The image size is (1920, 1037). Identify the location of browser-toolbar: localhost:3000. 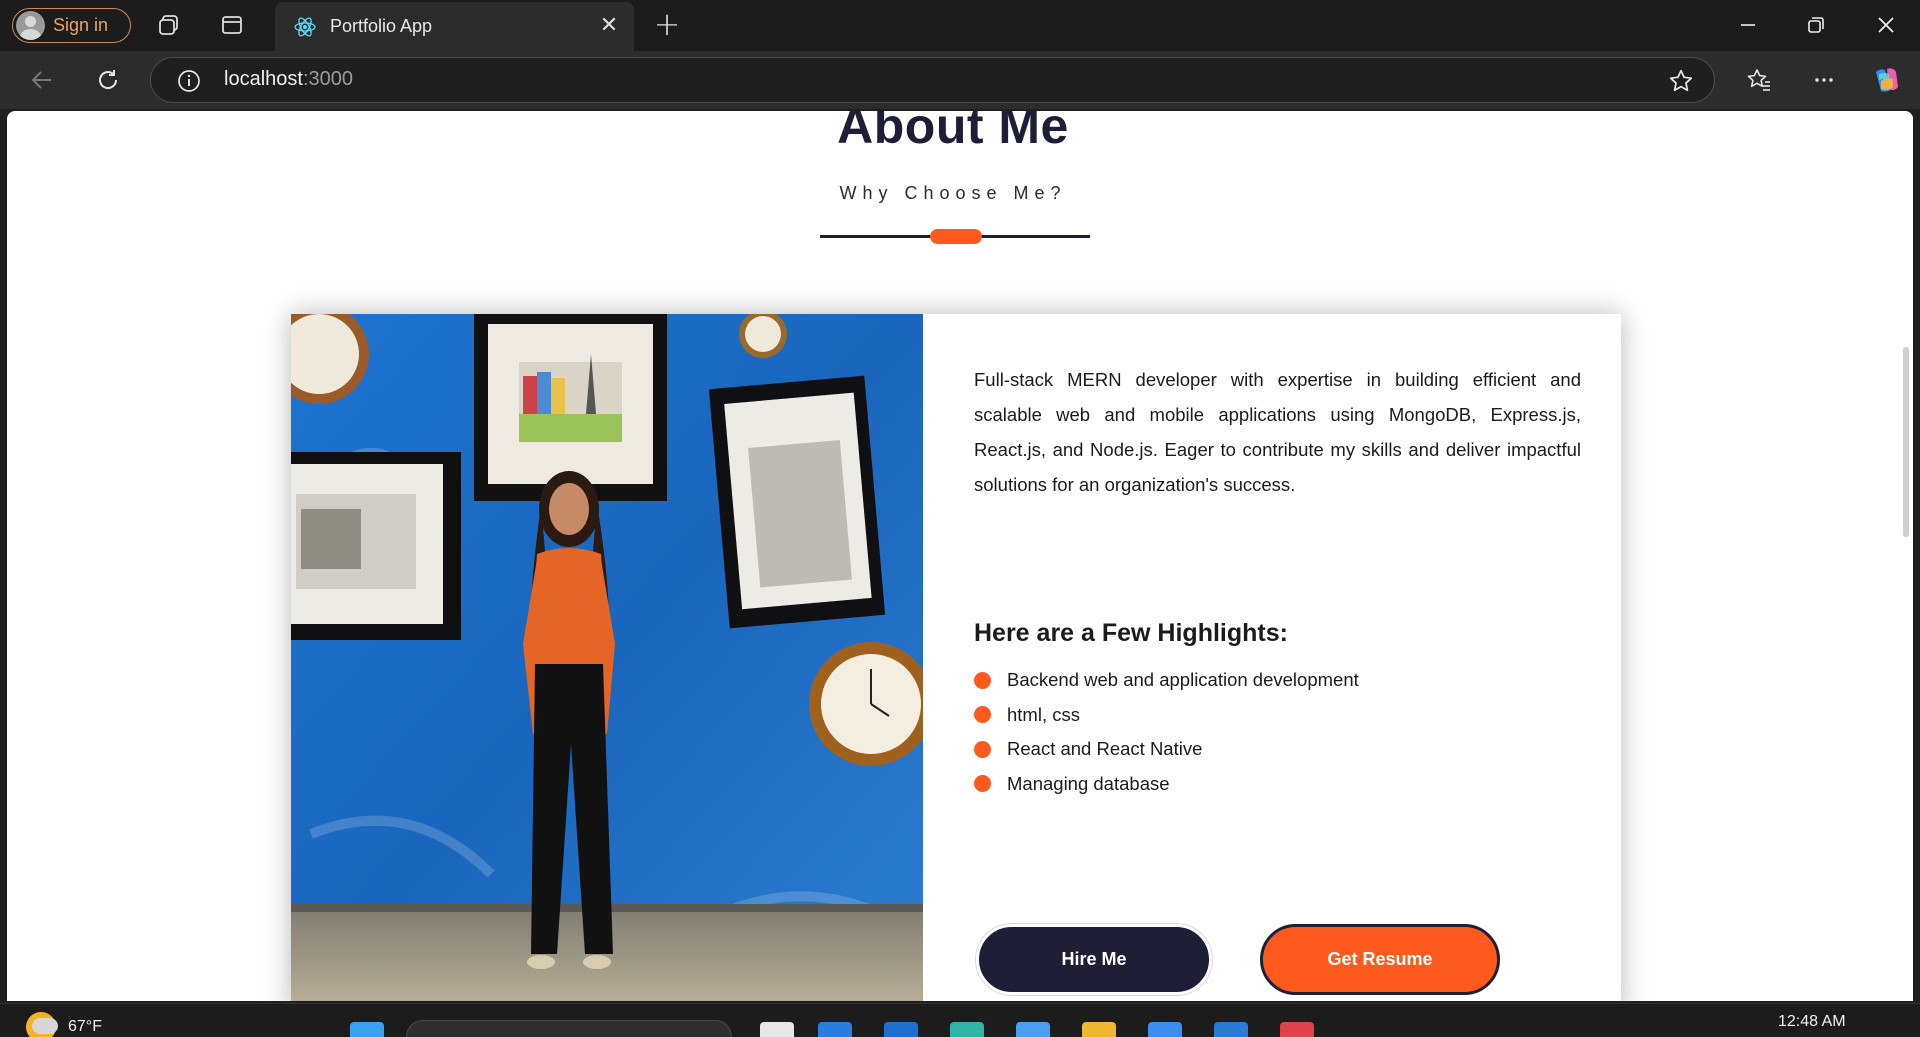
(960, 80).